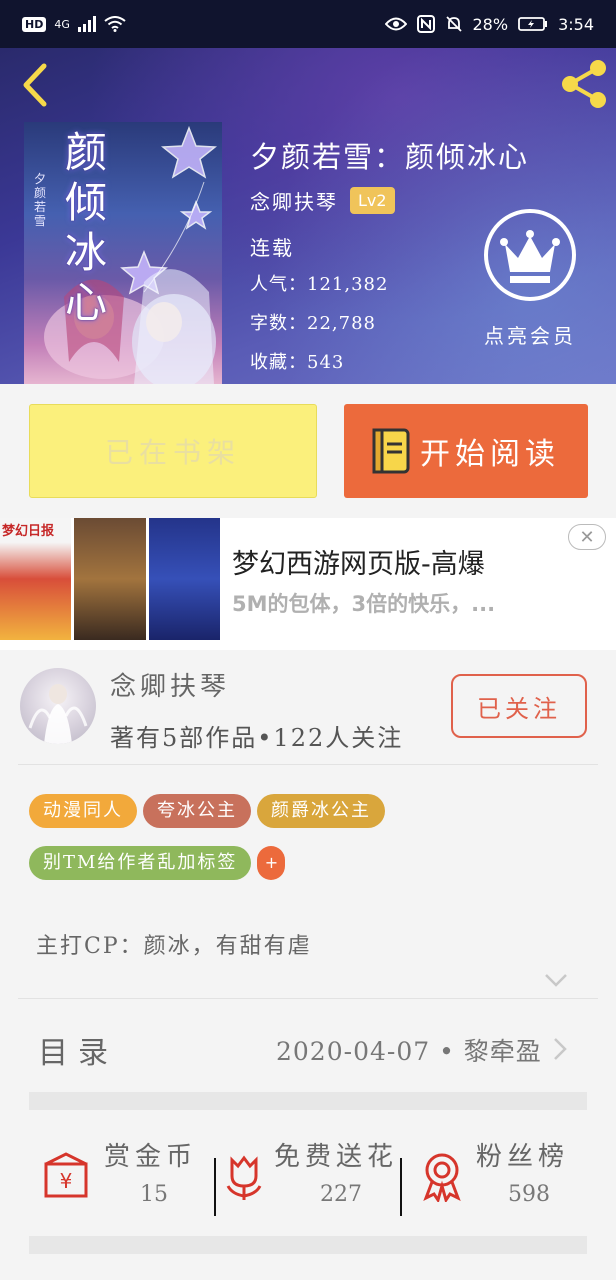  What do you see at coordinates (174, 946) in the screenshot?
I see `book-intro: 主打CP：颜冰，有甜有虐` at bounding box center [174, 946].